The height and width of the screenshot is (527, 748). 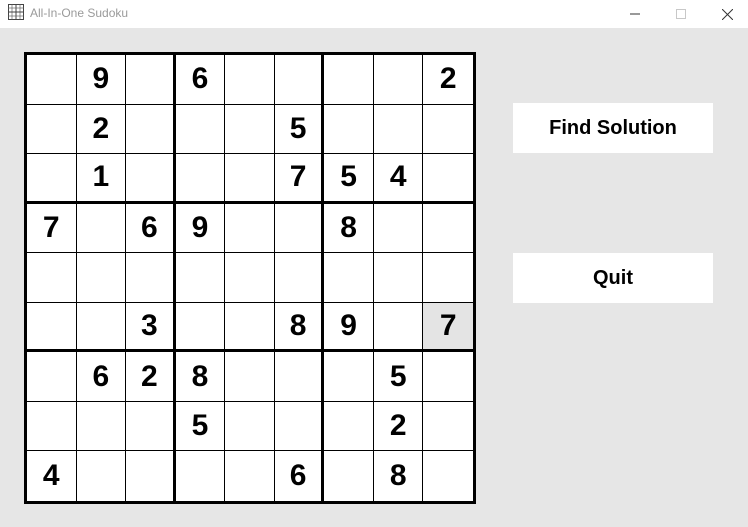 I want to click on find-solution-button: Find Solution, so click(x=613, y=128).